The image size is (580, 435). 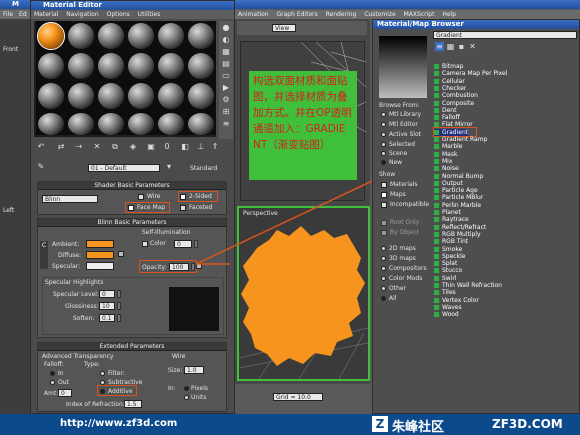 What do you see at coordinates (460, 139) in the screenshot?
I see `map-item: Gradient Ramp` at bounding box center [460, 139].